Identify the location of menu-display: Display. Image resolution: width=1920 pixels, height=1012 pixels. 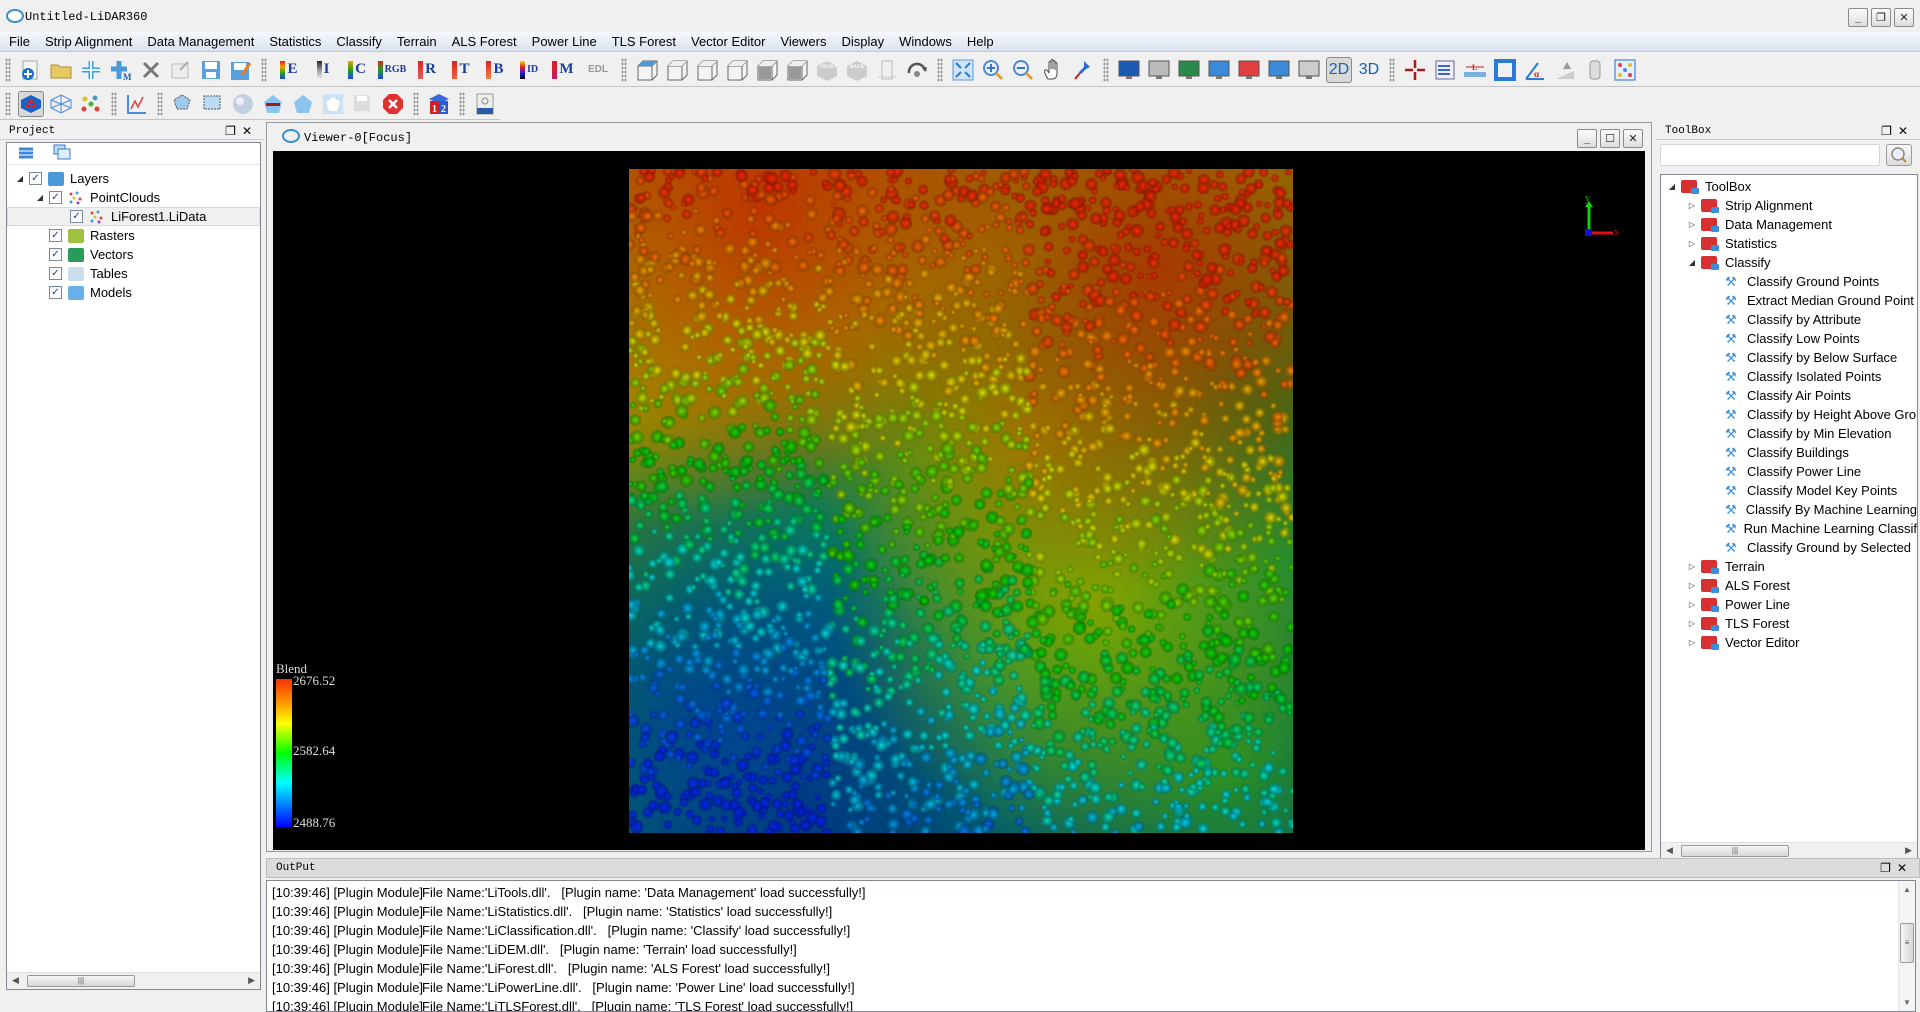
(862, 41).